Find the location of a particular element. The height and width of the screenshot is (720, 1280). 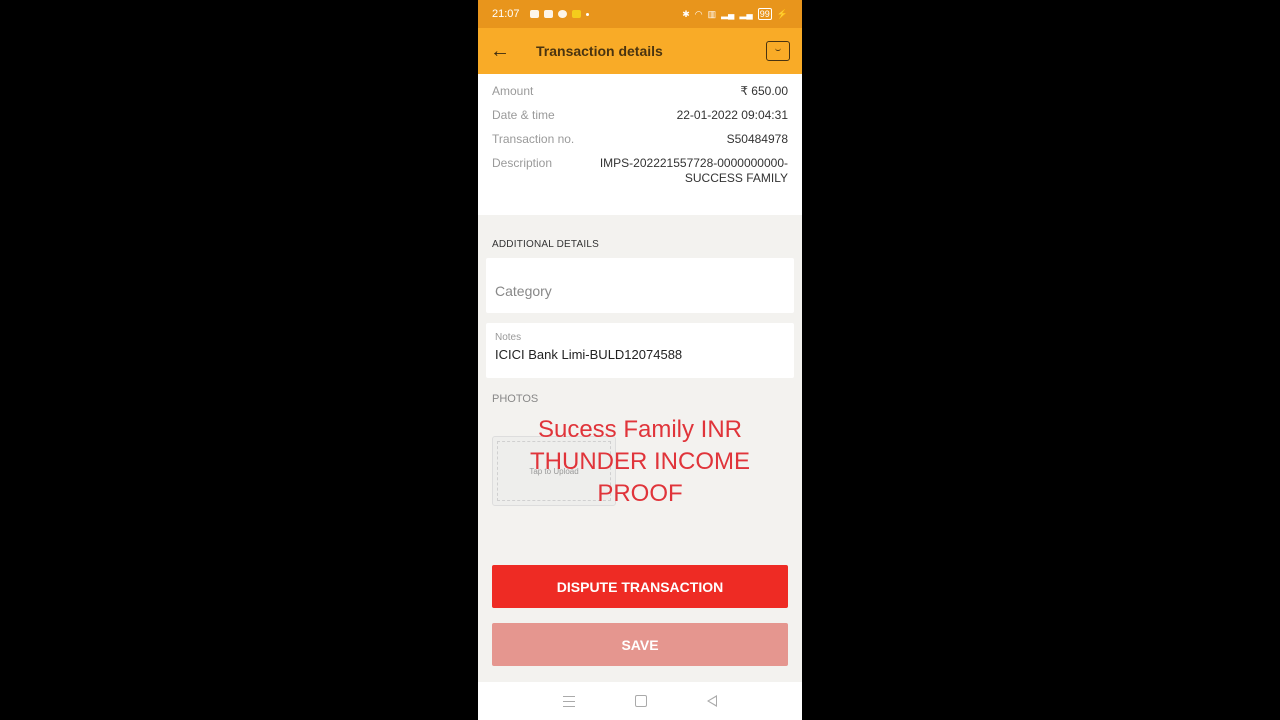

app-bar: ← Transaction details is located at coordinates (640, 51).